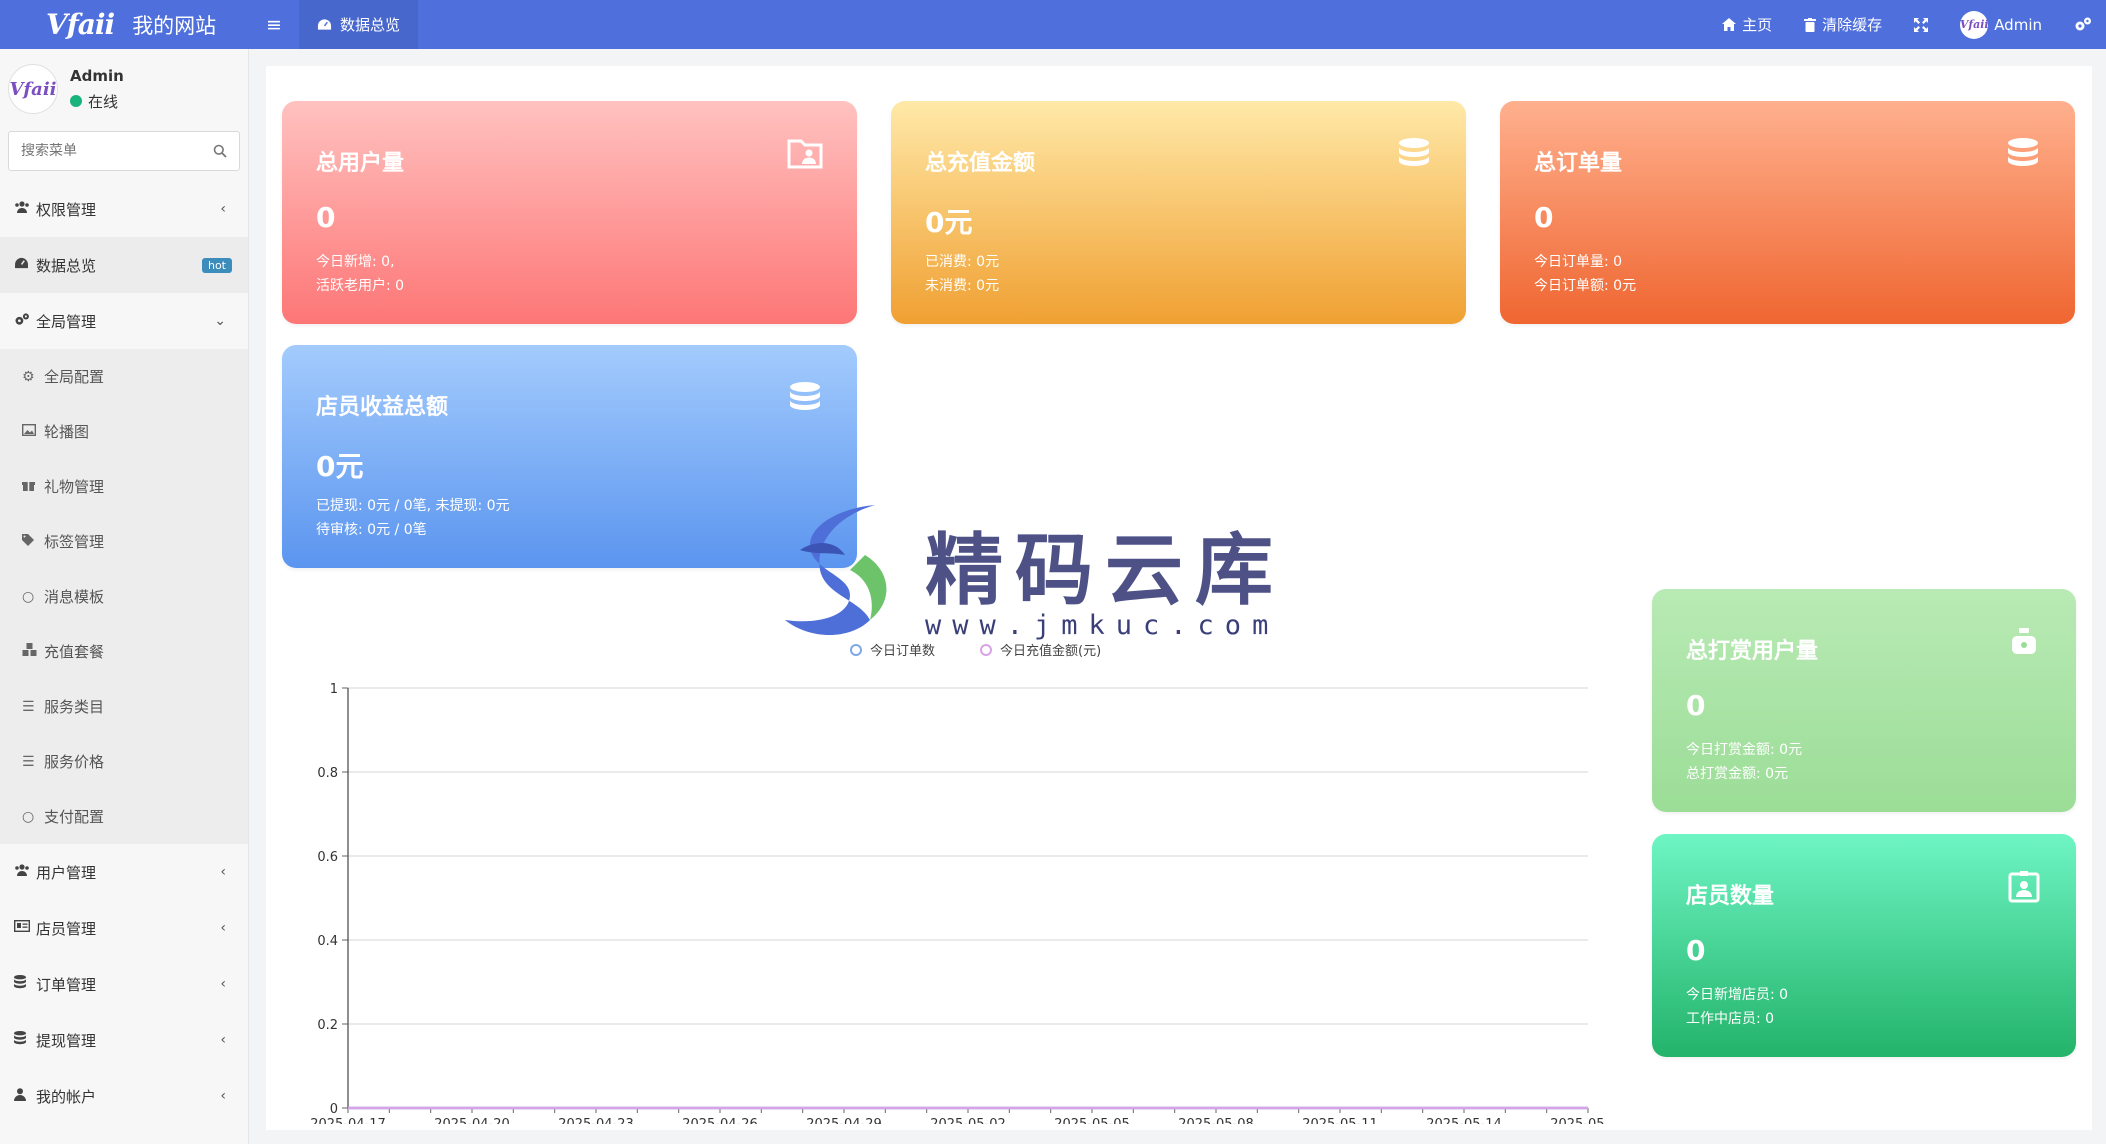 The width and height of the screenshot is (2106, 1144). What do you see at coordinates (124, 761) in the screenshot?
I see `sidebar-item-service-prices: ☰ 服务价格` at bounding box center [124, 761].